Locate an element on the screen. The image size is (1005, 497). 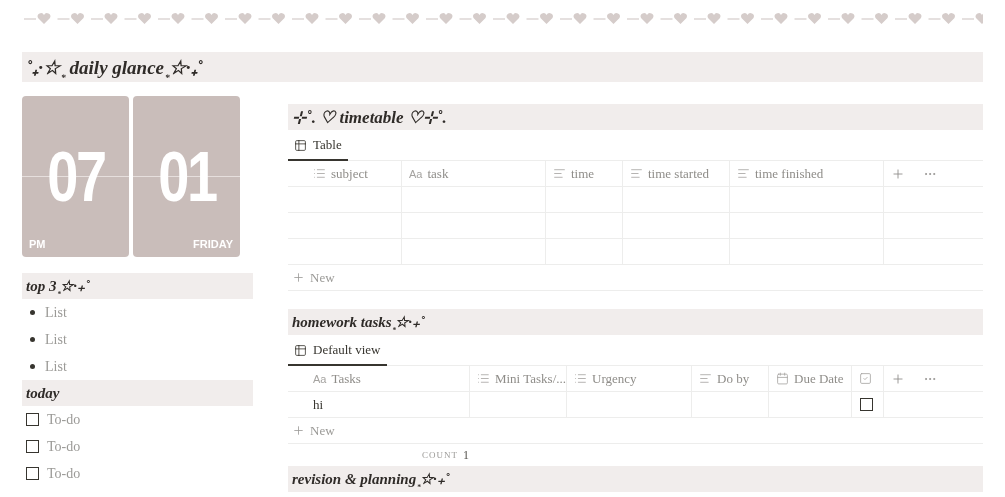
section-heading: today is located at coordinates (137, 393).